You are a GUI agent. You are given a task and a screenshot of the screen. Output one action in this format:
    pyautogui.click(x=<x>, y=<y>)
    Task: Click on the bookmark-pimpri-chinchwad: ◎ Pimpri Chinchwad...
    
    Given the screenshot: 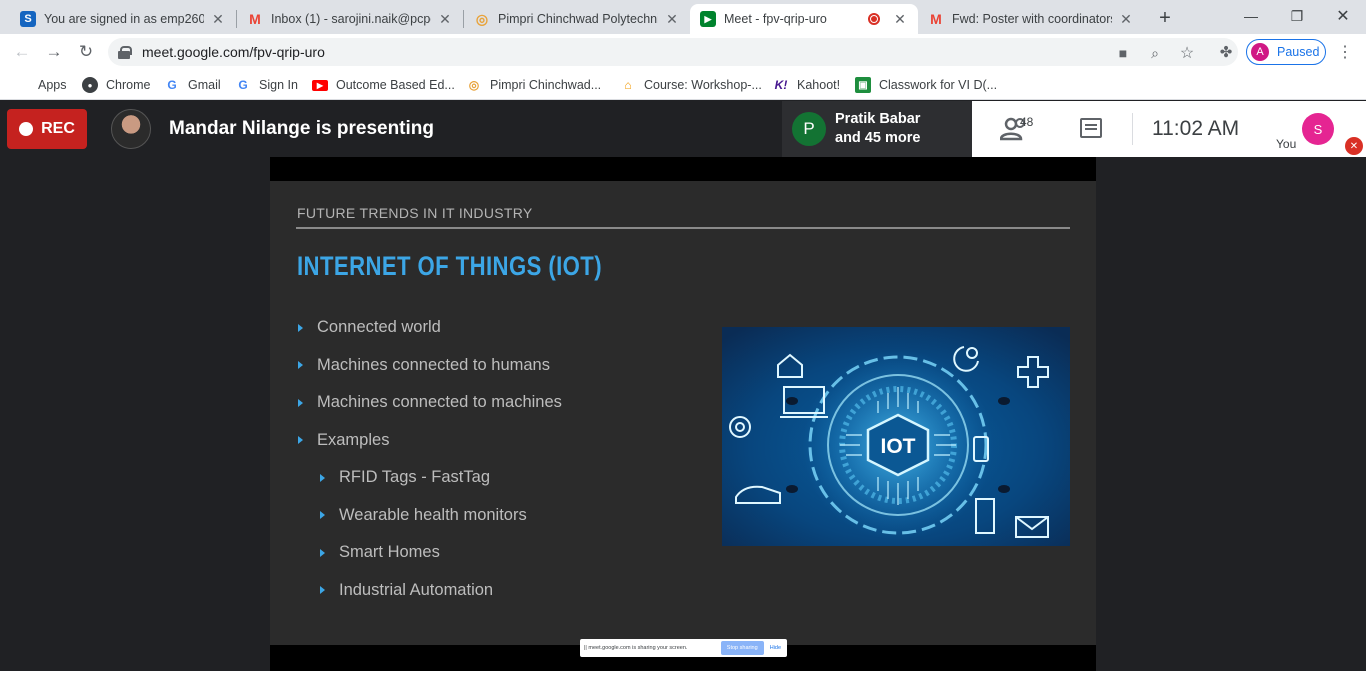 What is the action you would take?
    pyautogui.click(x=533, y=85)
    